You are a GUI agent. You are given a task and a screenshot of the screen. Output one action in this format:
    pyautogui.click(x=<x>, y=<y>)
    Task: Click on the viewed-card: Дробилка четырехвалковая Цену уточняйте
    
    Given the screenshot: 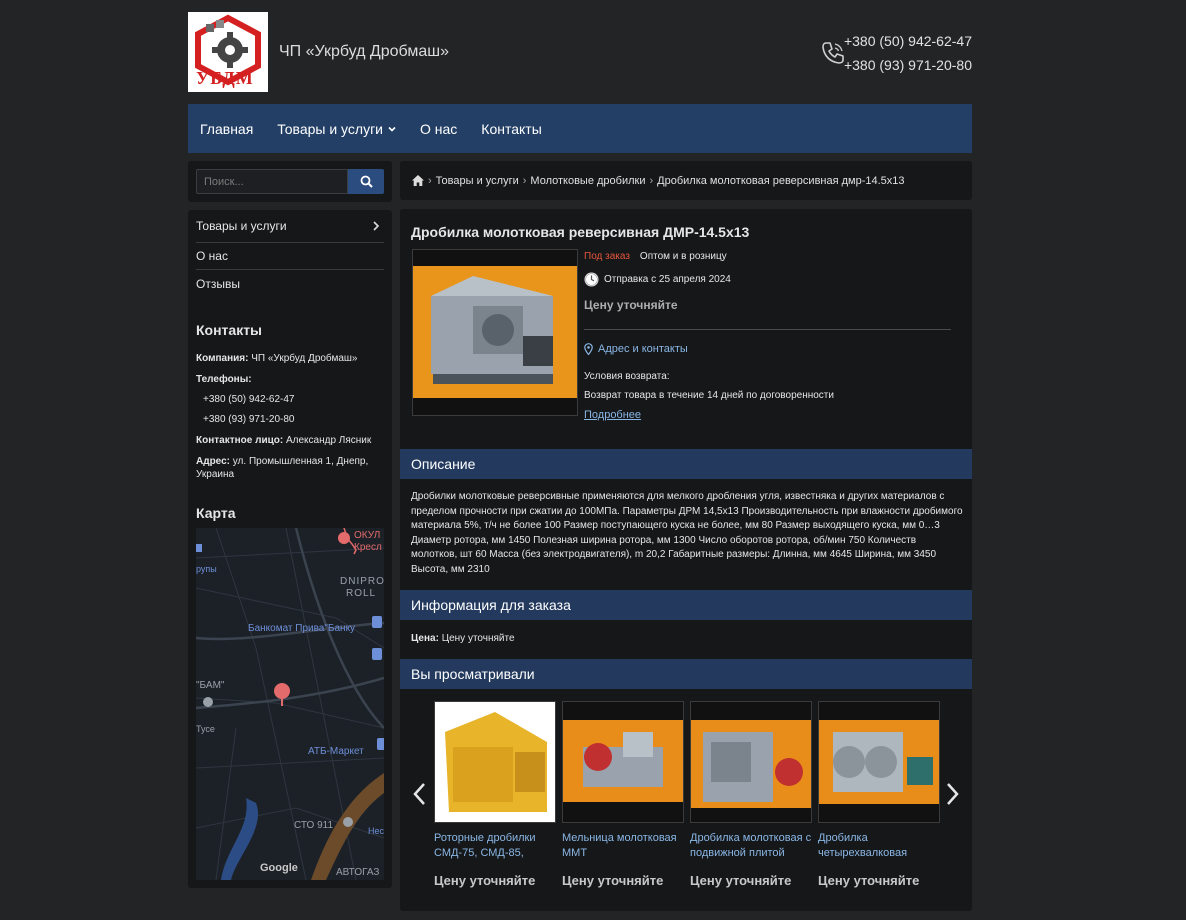 What is the action you would take?
    pyautogui.click(x=879, y=794)
    